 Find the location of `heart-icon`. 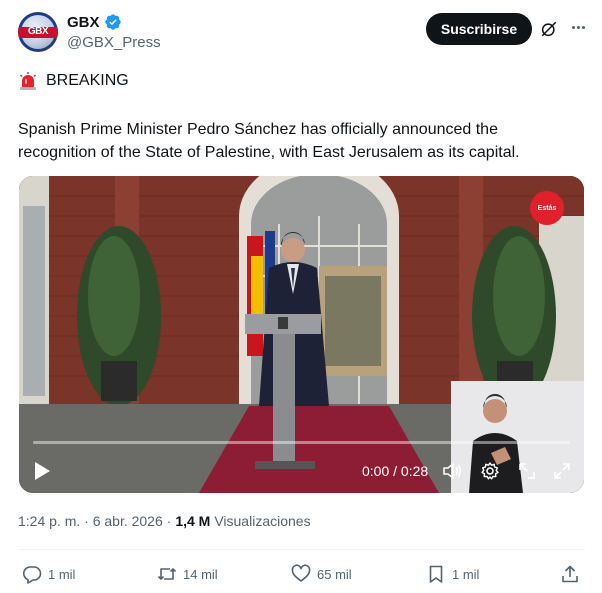

heart-icon is located at coordinates (301, 573).